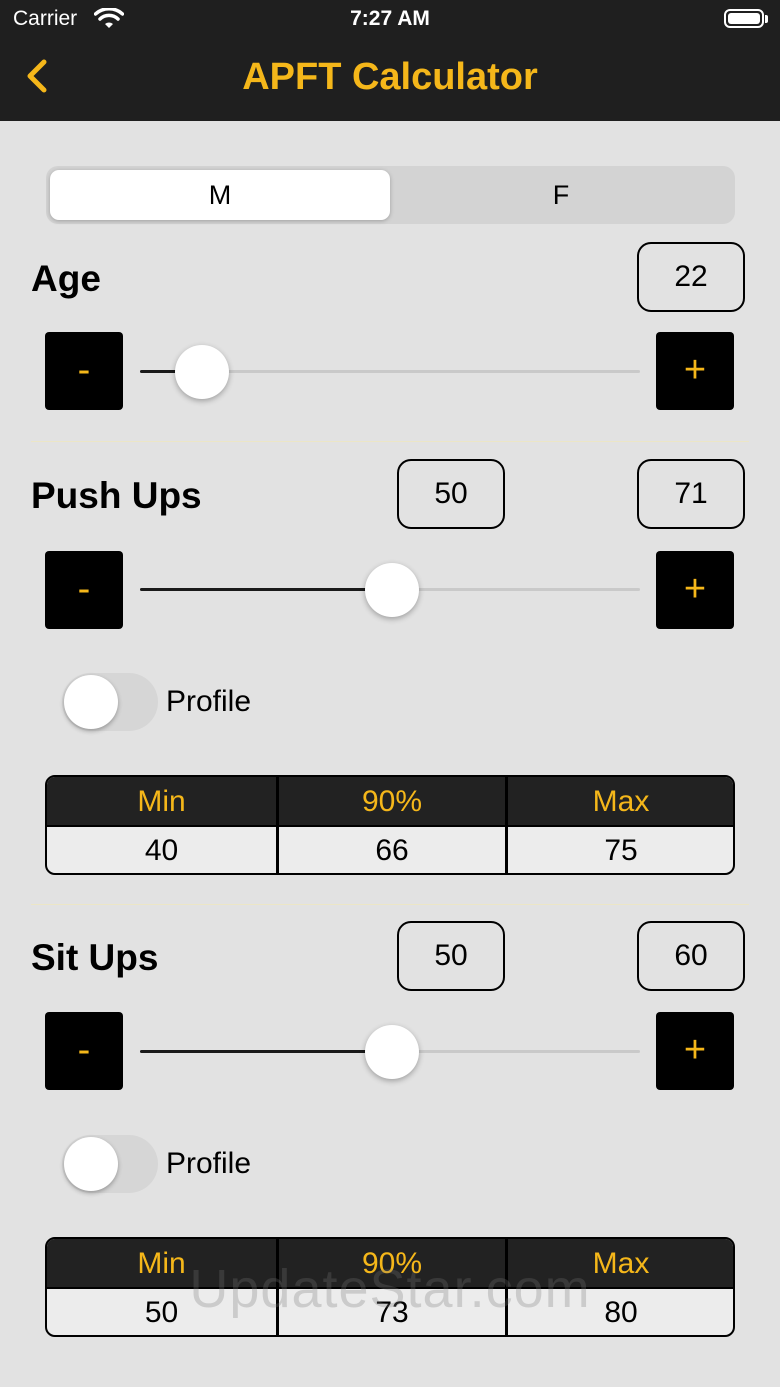 Image resolution: width=780 pixels, height=1387 pixels. Describe the element at coordinates (451, 494) in the screenshot. I see `pushups-reps-field: 50` at that location.